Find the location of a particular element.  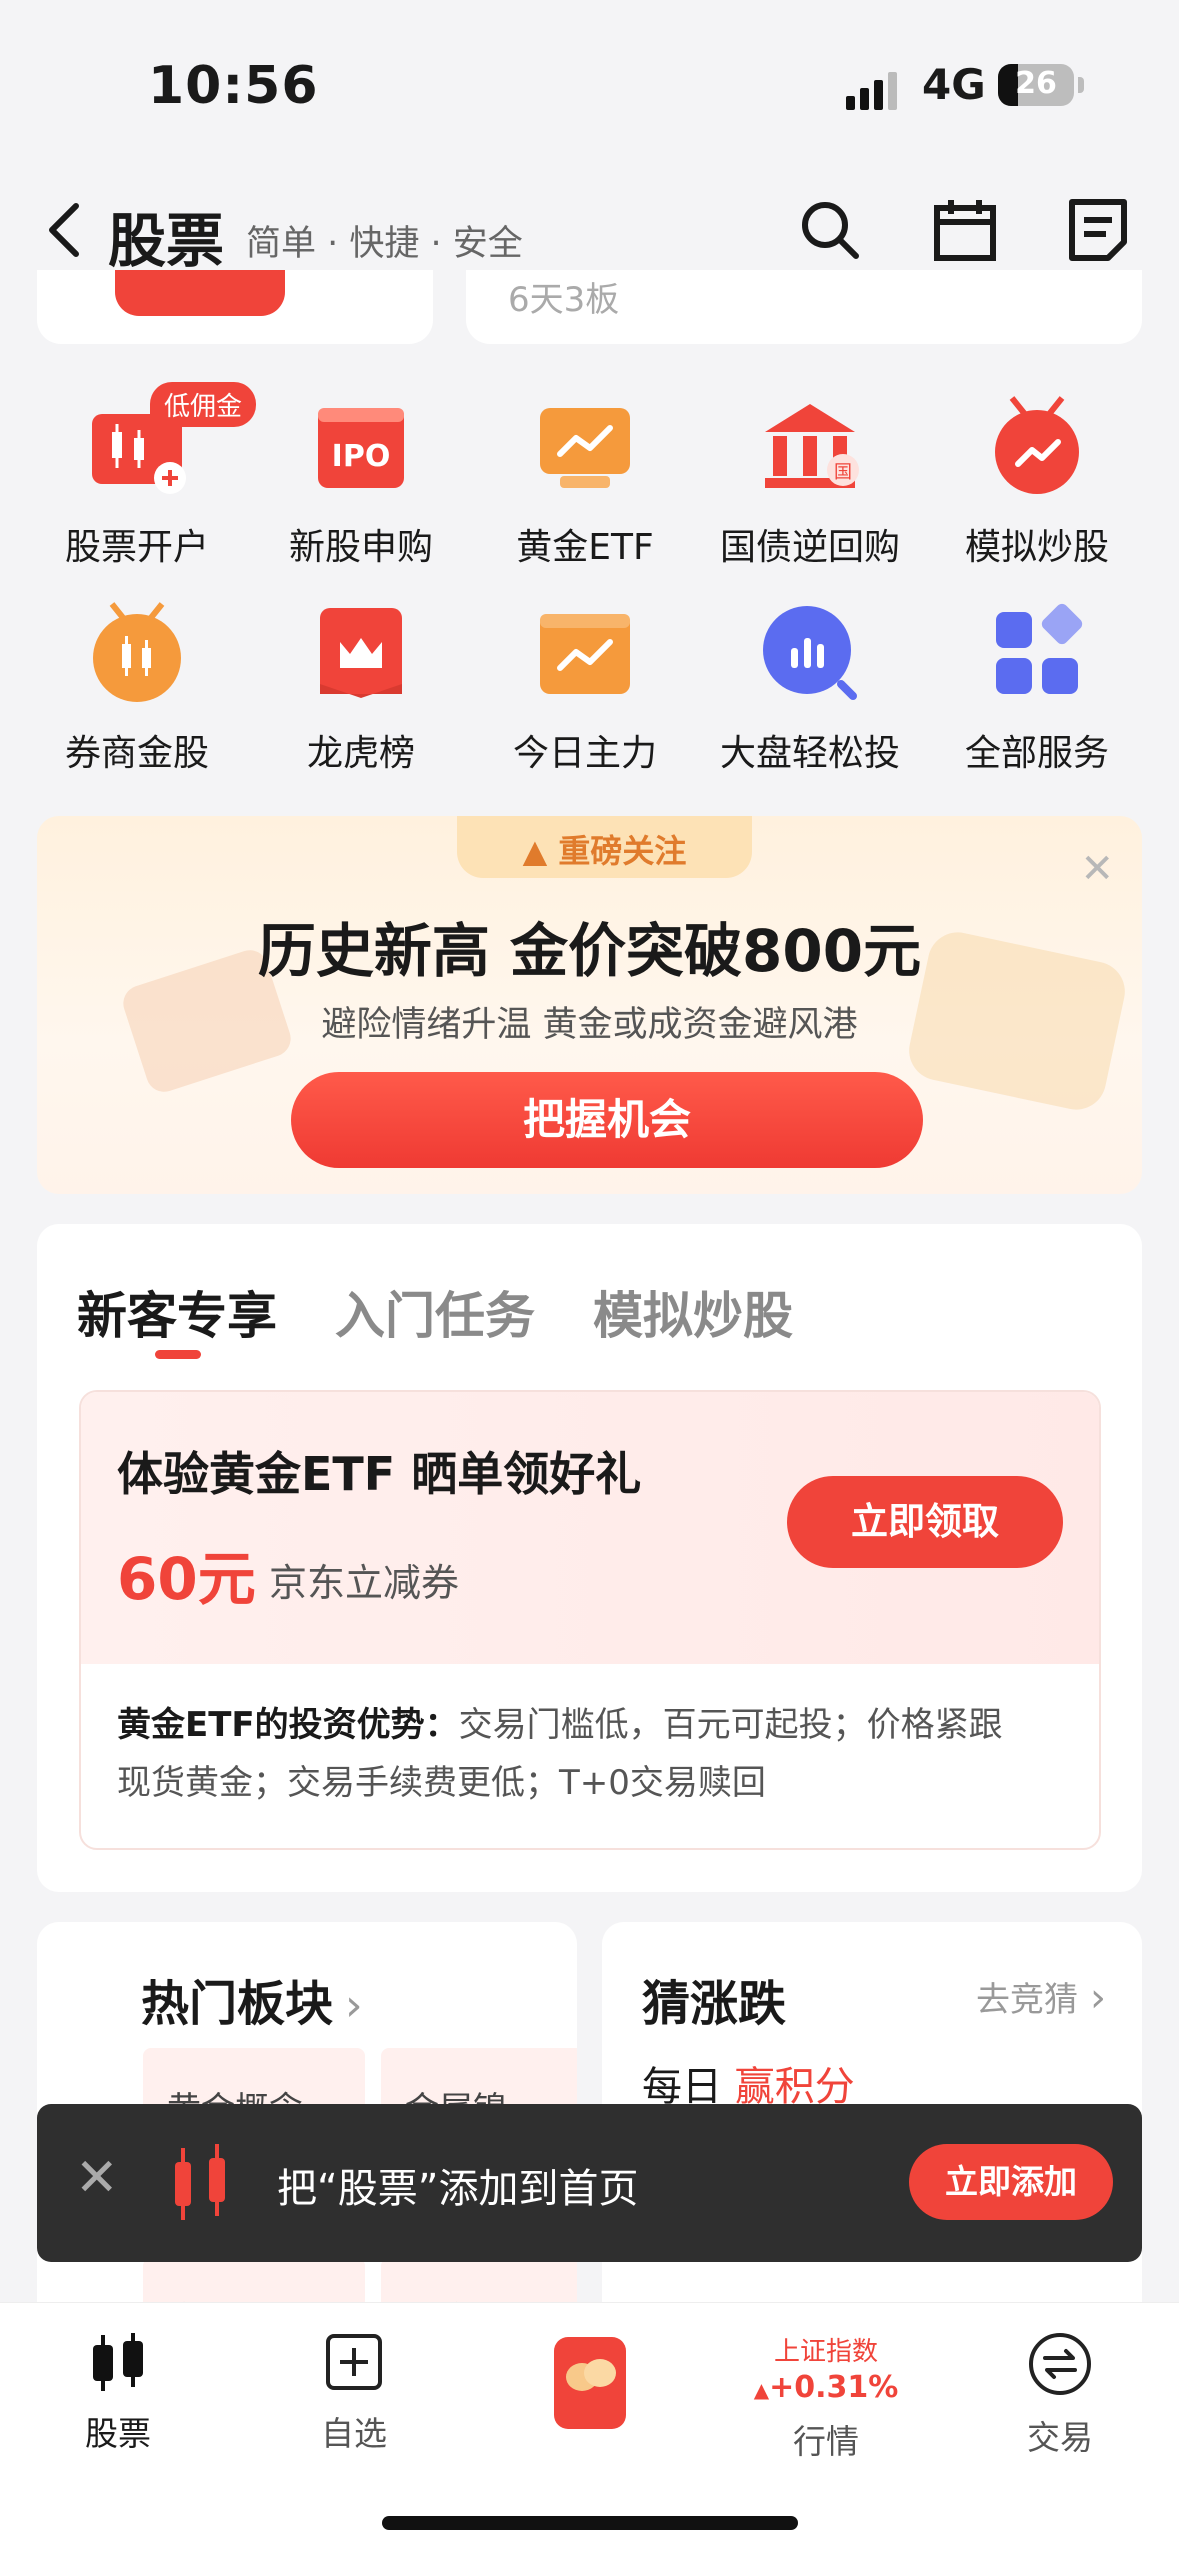

trend-medal-icon is located at coordinates (1037, 445).